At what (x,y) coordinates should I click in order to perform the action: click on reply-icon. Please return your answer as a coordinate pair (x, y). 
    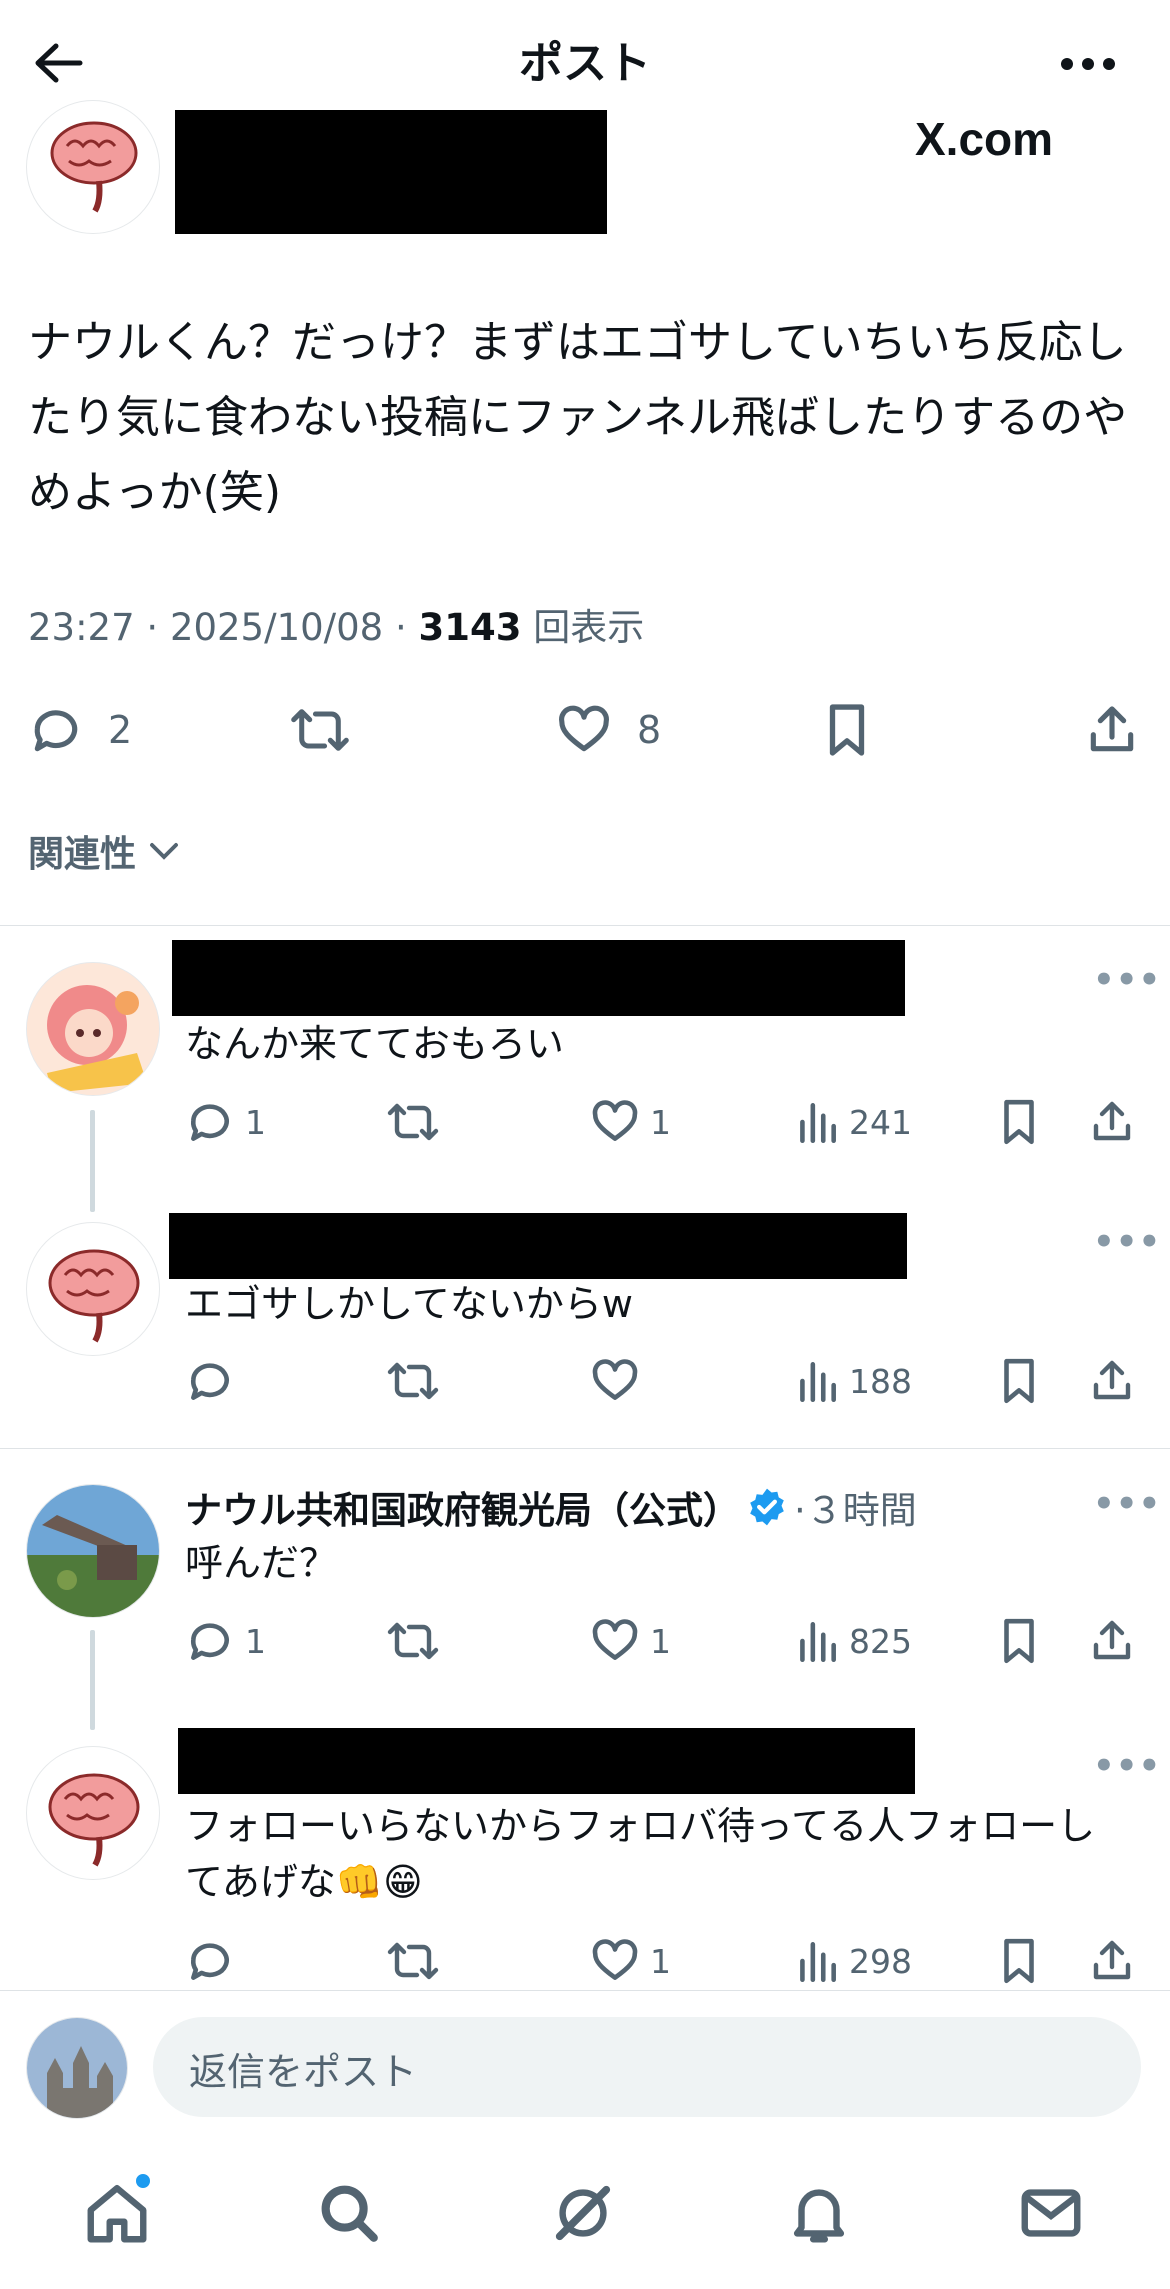
    Looking at the image, I should click on (210, 1381).